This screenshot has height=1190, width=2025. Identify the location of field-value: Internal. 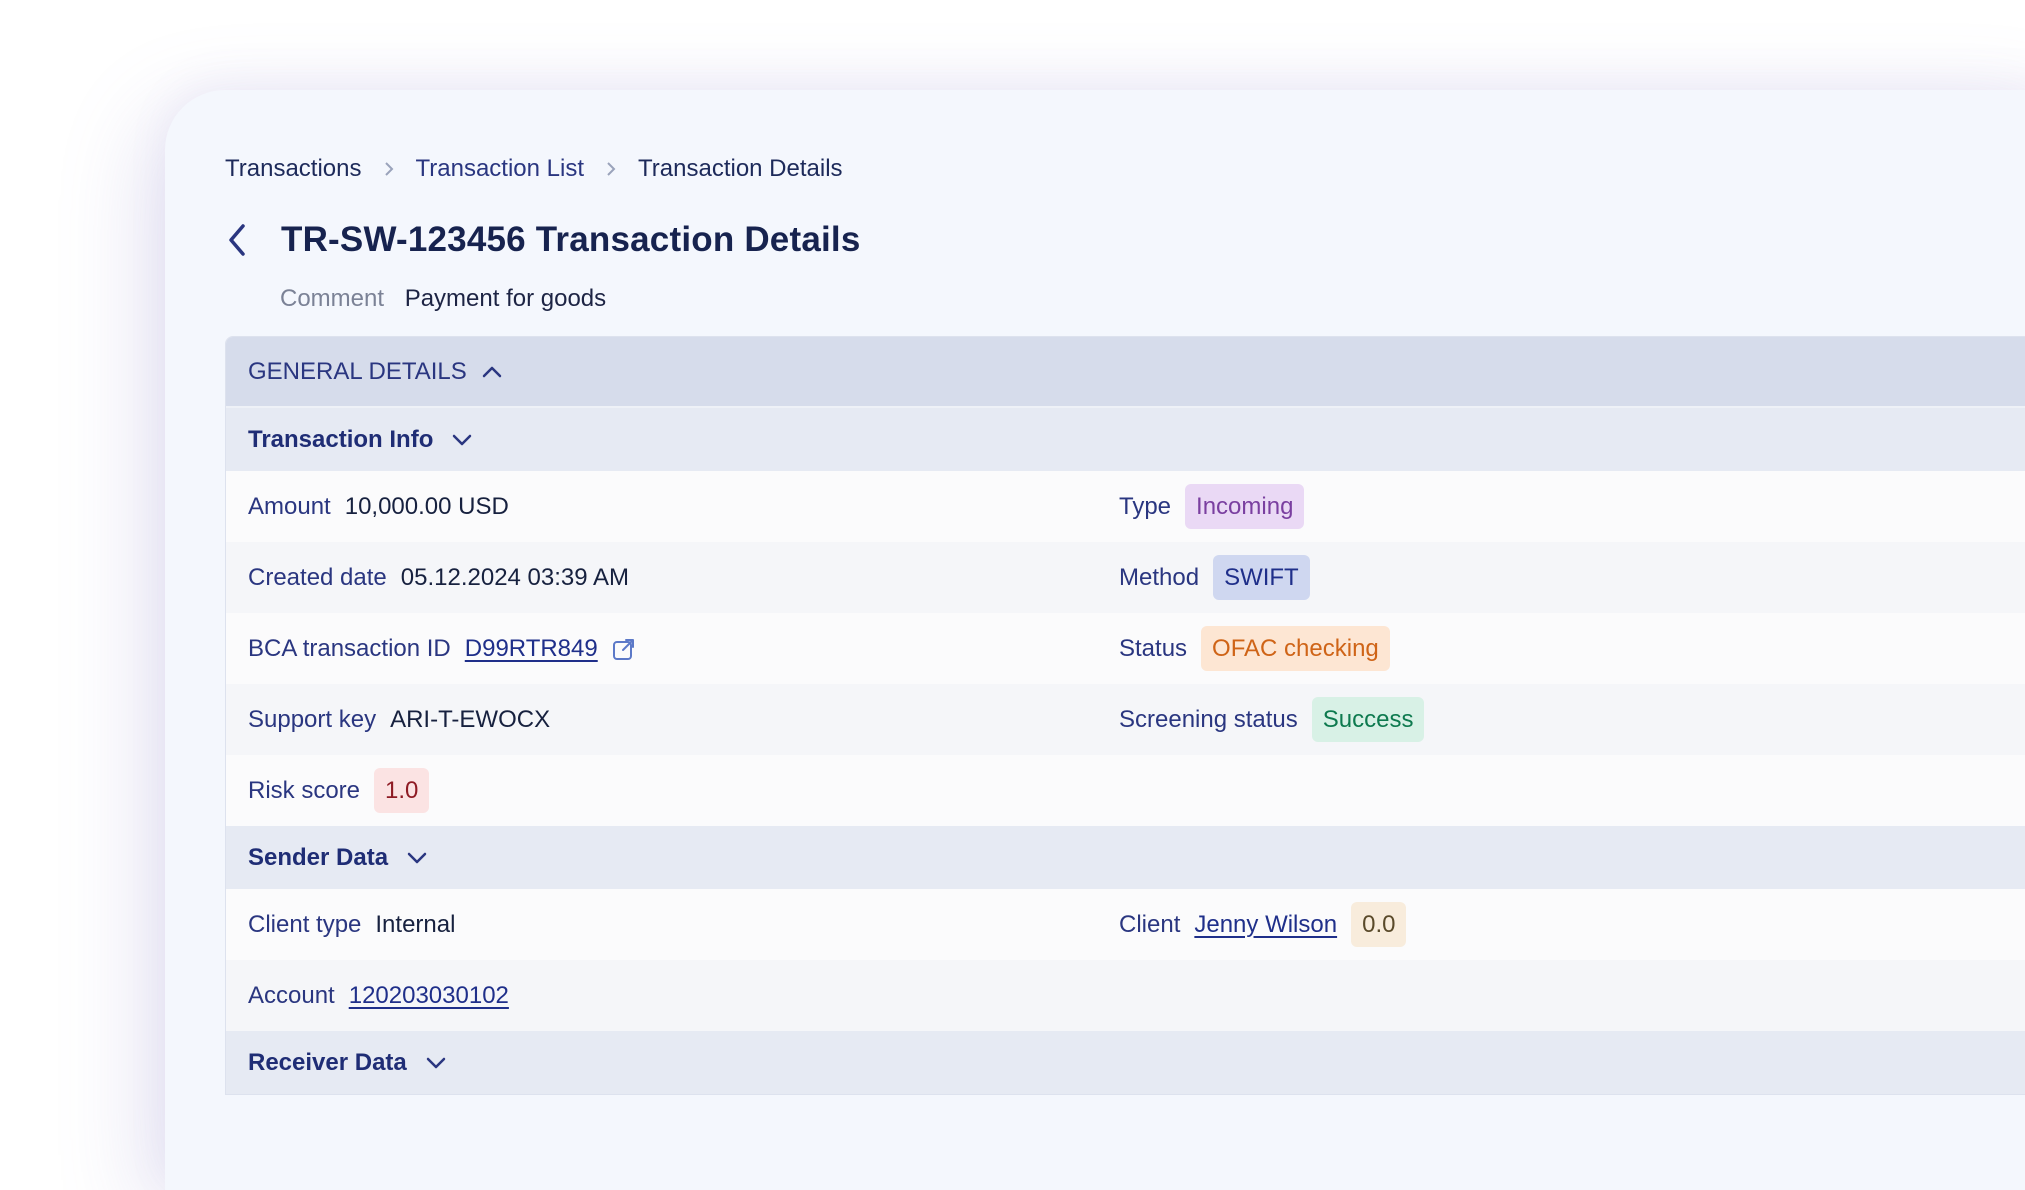
(415, 924).